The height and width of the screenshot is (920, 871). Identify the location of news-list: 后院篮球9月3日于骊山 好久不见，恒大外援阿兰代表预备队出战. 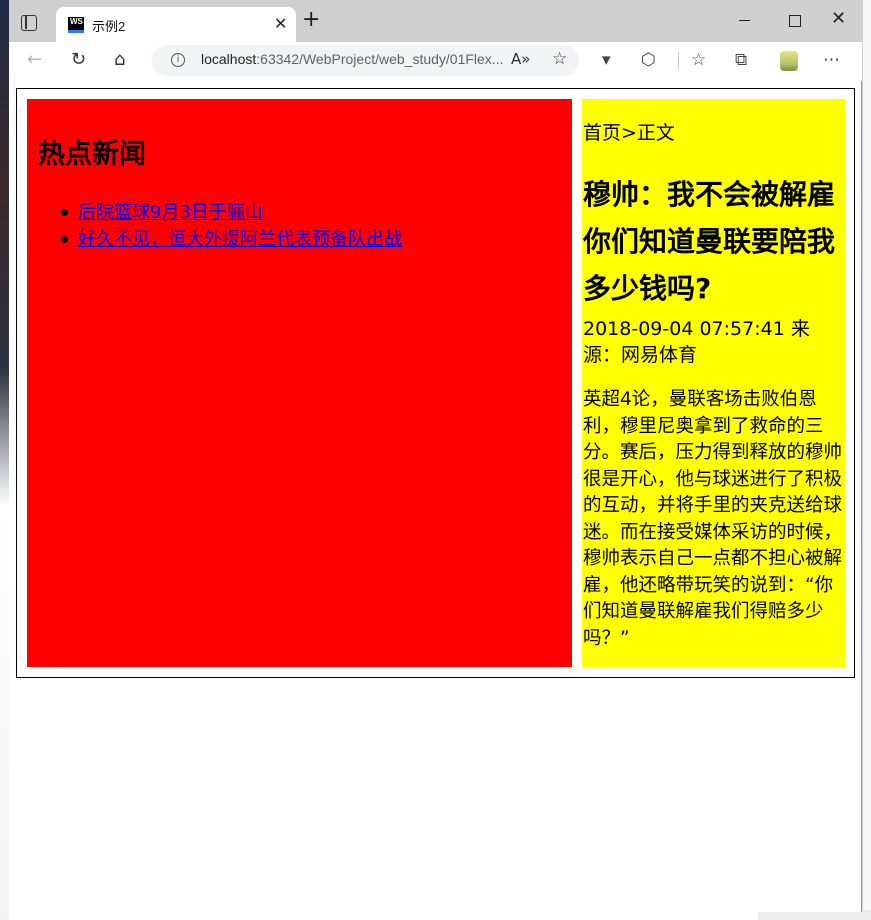
(231, 226).